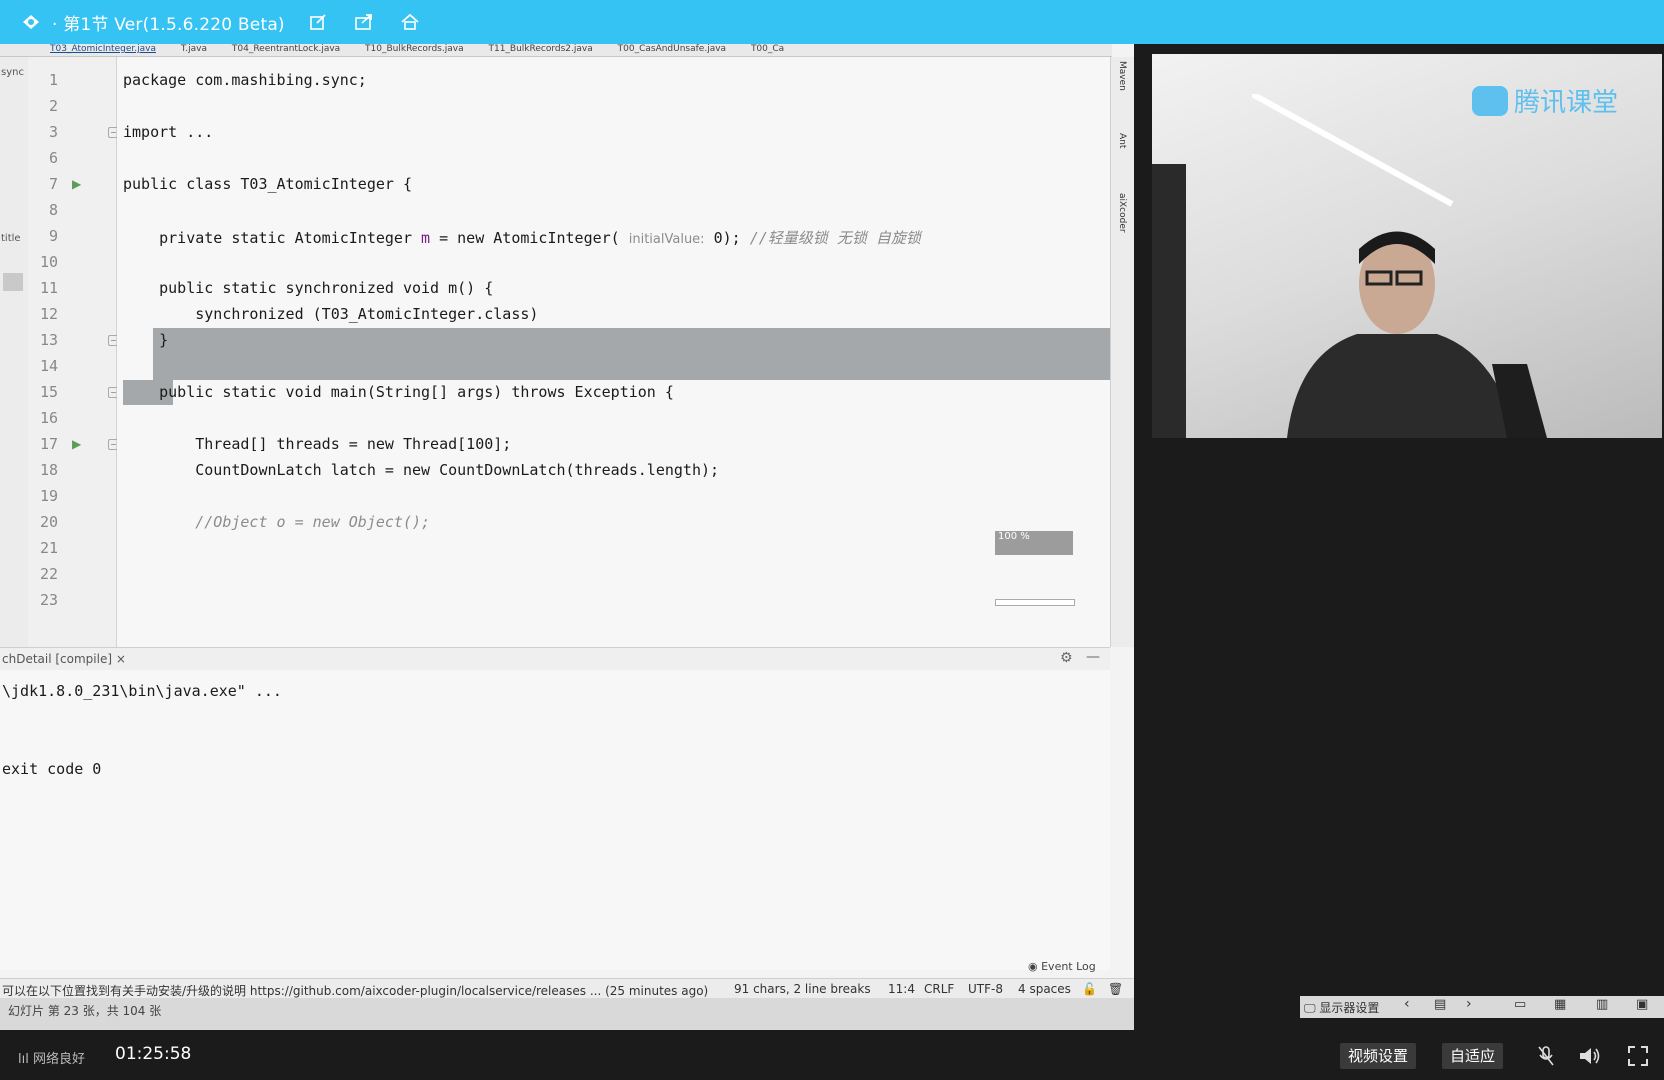 This screenshot has height=1080, width=1664. What do you see at coordinates (48, 340) in the screenshot?
I see `line-number: 13` at bounding box center [48, 340].